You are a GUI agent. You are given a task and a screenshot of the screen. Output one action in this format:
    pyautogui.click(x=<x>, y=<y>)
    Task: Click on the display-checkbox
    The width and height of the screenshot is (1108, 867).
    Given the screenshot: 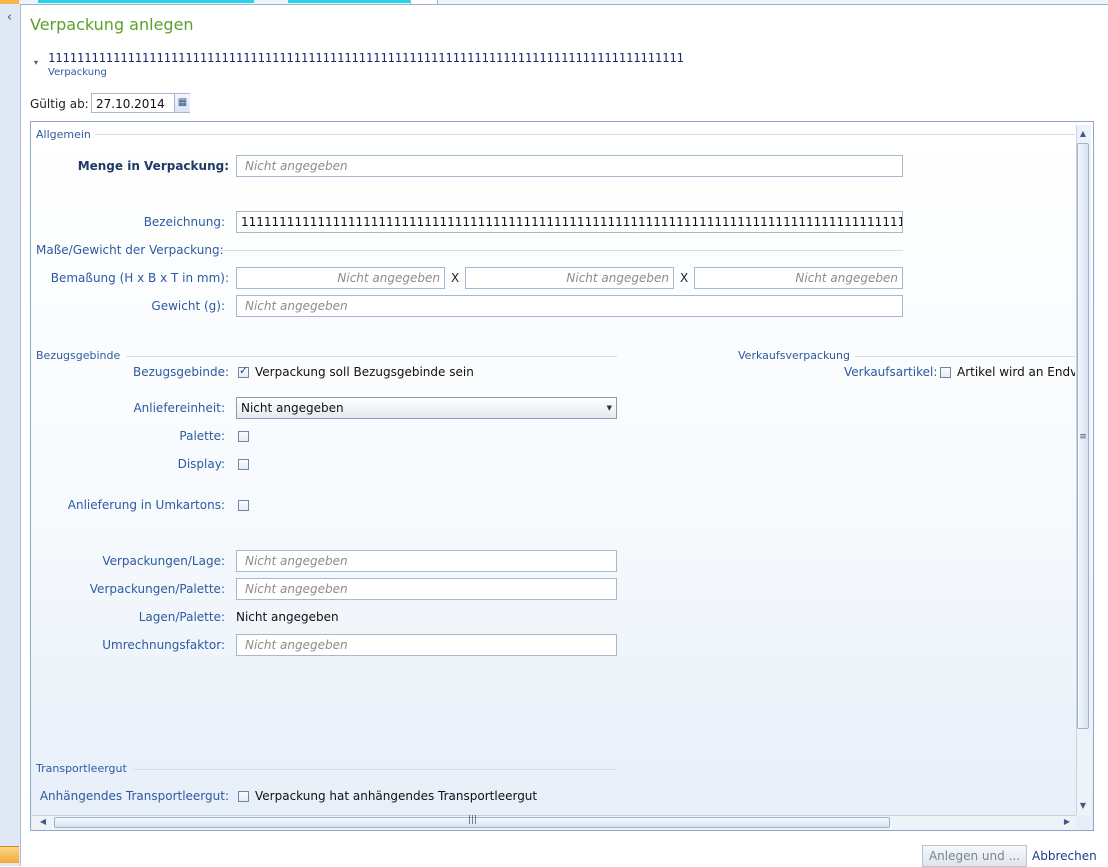 What is the action you would take?
    pyautogui.click(x=243, y=464)
    